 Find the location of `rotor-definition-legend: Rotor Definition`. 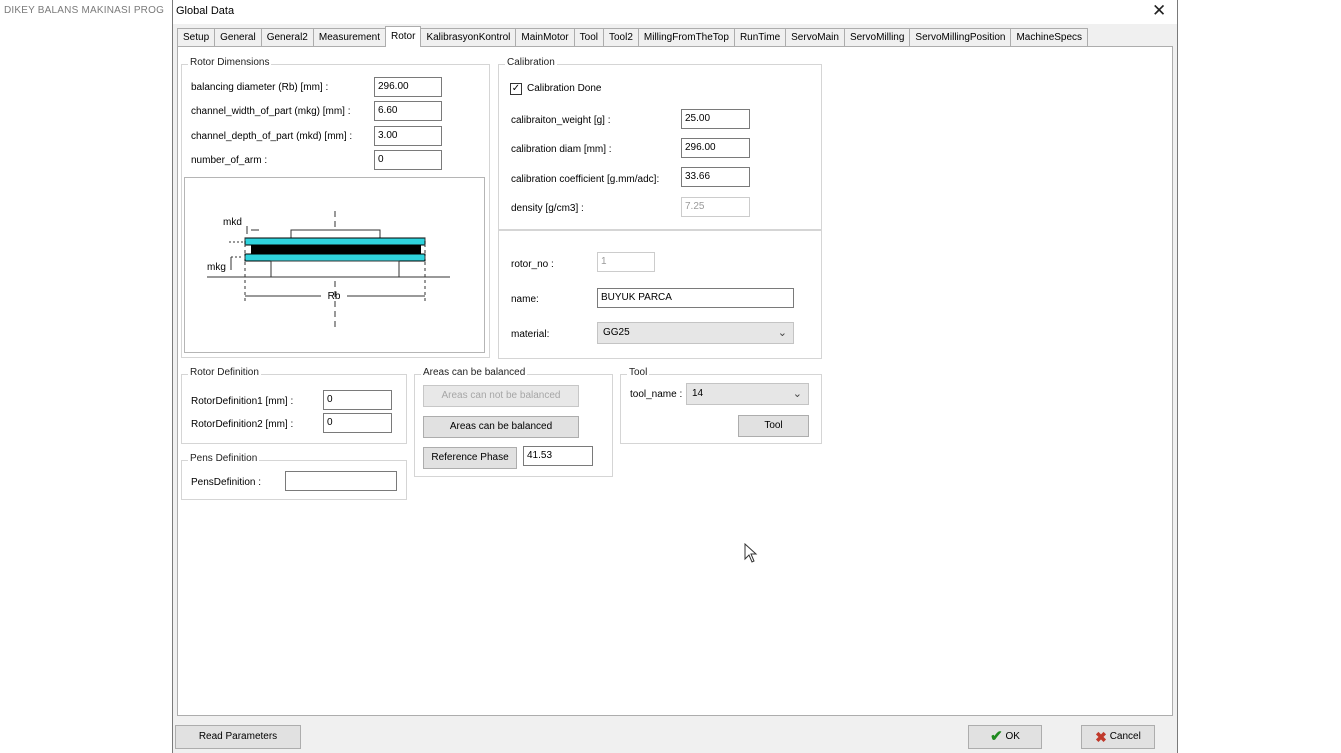

rotor-definition-legend: Rotor Definition is located at coordinates (224, 372).